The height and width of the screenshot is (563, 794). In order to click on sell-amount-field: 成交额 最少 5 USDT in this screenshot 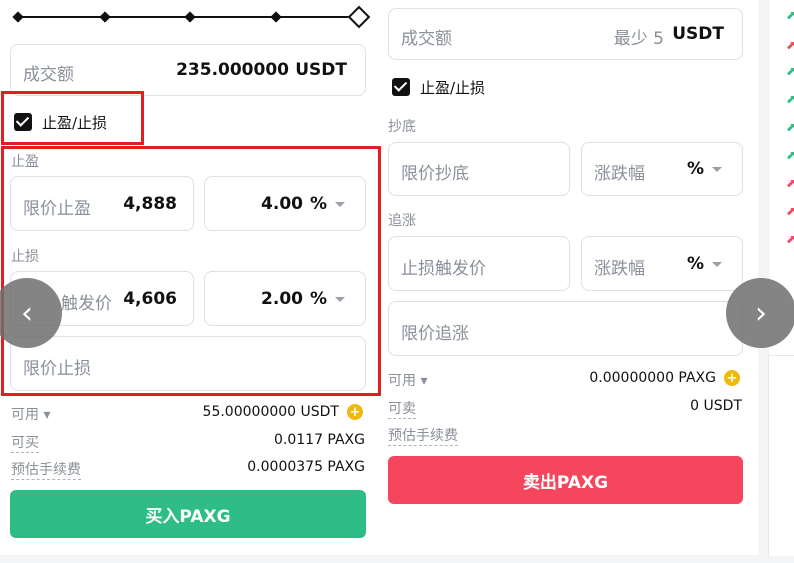, I will do `click(565, 34)`.